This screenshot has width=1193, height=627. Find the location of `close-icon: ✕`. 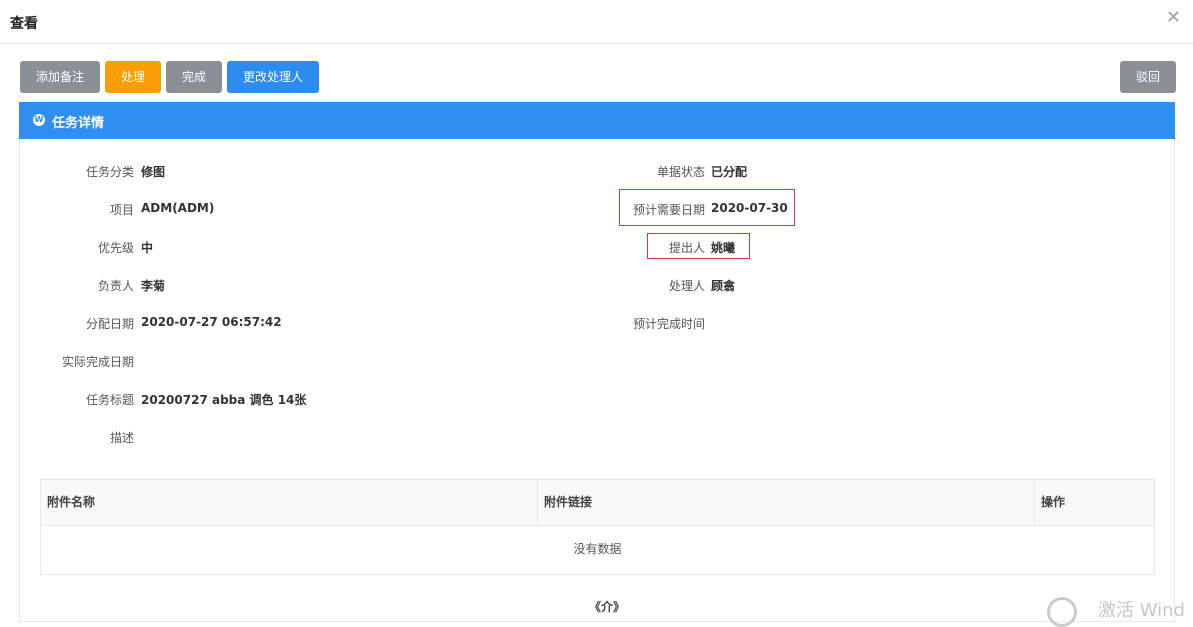

close-icon: ✕ is located at coordinates (1173, 18).